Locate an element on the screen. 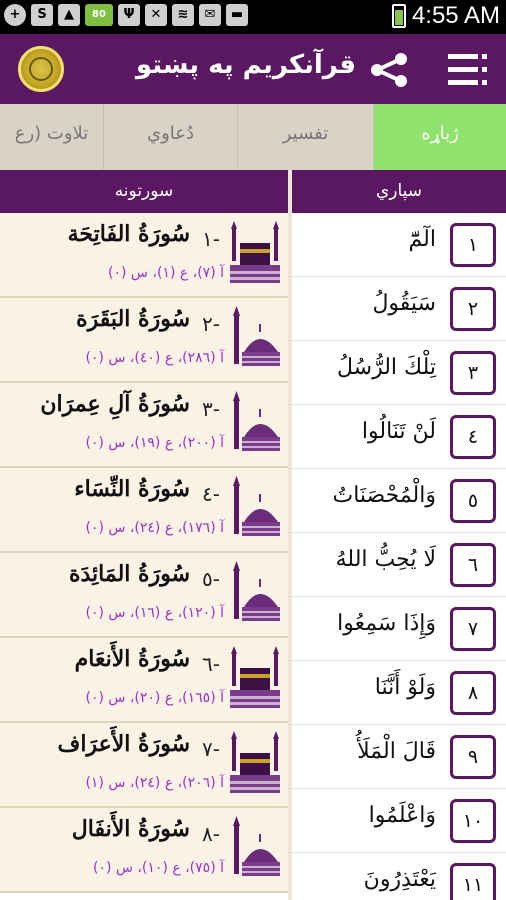 This screenshot has height=900, width=506. clock: 4:55 AM is located at coordinates (455, 15).